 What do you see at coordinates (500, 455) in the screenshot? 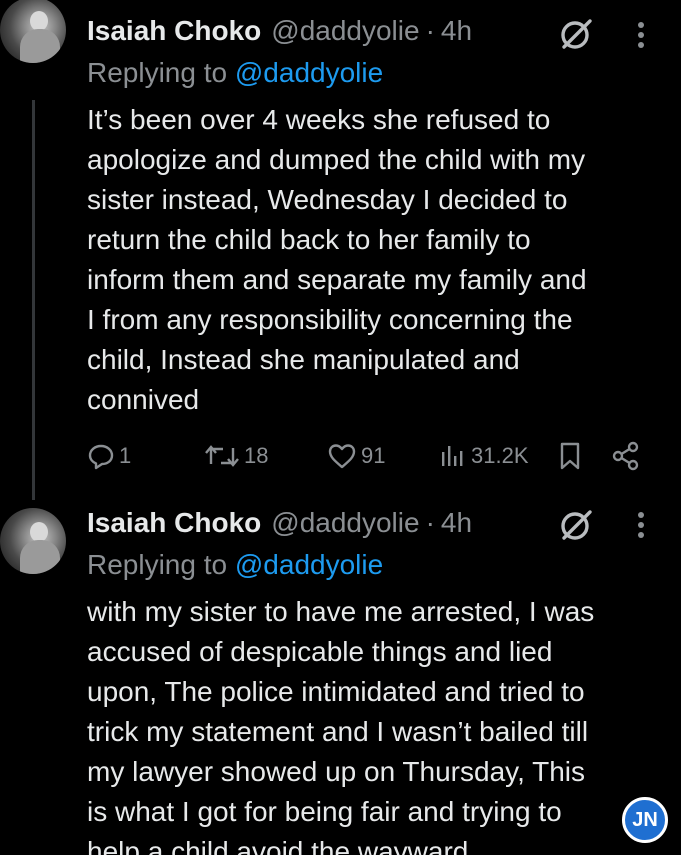
I see `view-count: 31.2K` at bounding box center [500, 455].